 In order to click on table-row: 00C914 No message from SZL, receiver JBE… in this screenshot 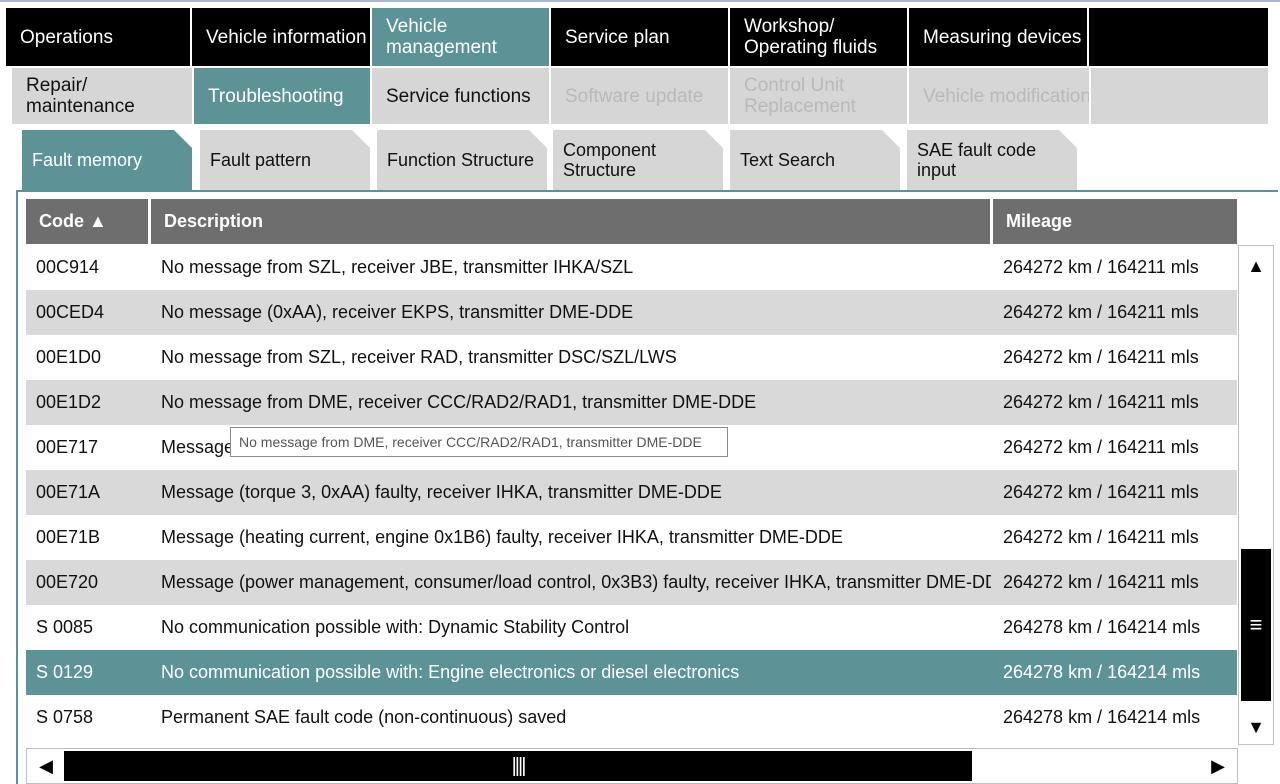, I will do `click(631, 267)`.